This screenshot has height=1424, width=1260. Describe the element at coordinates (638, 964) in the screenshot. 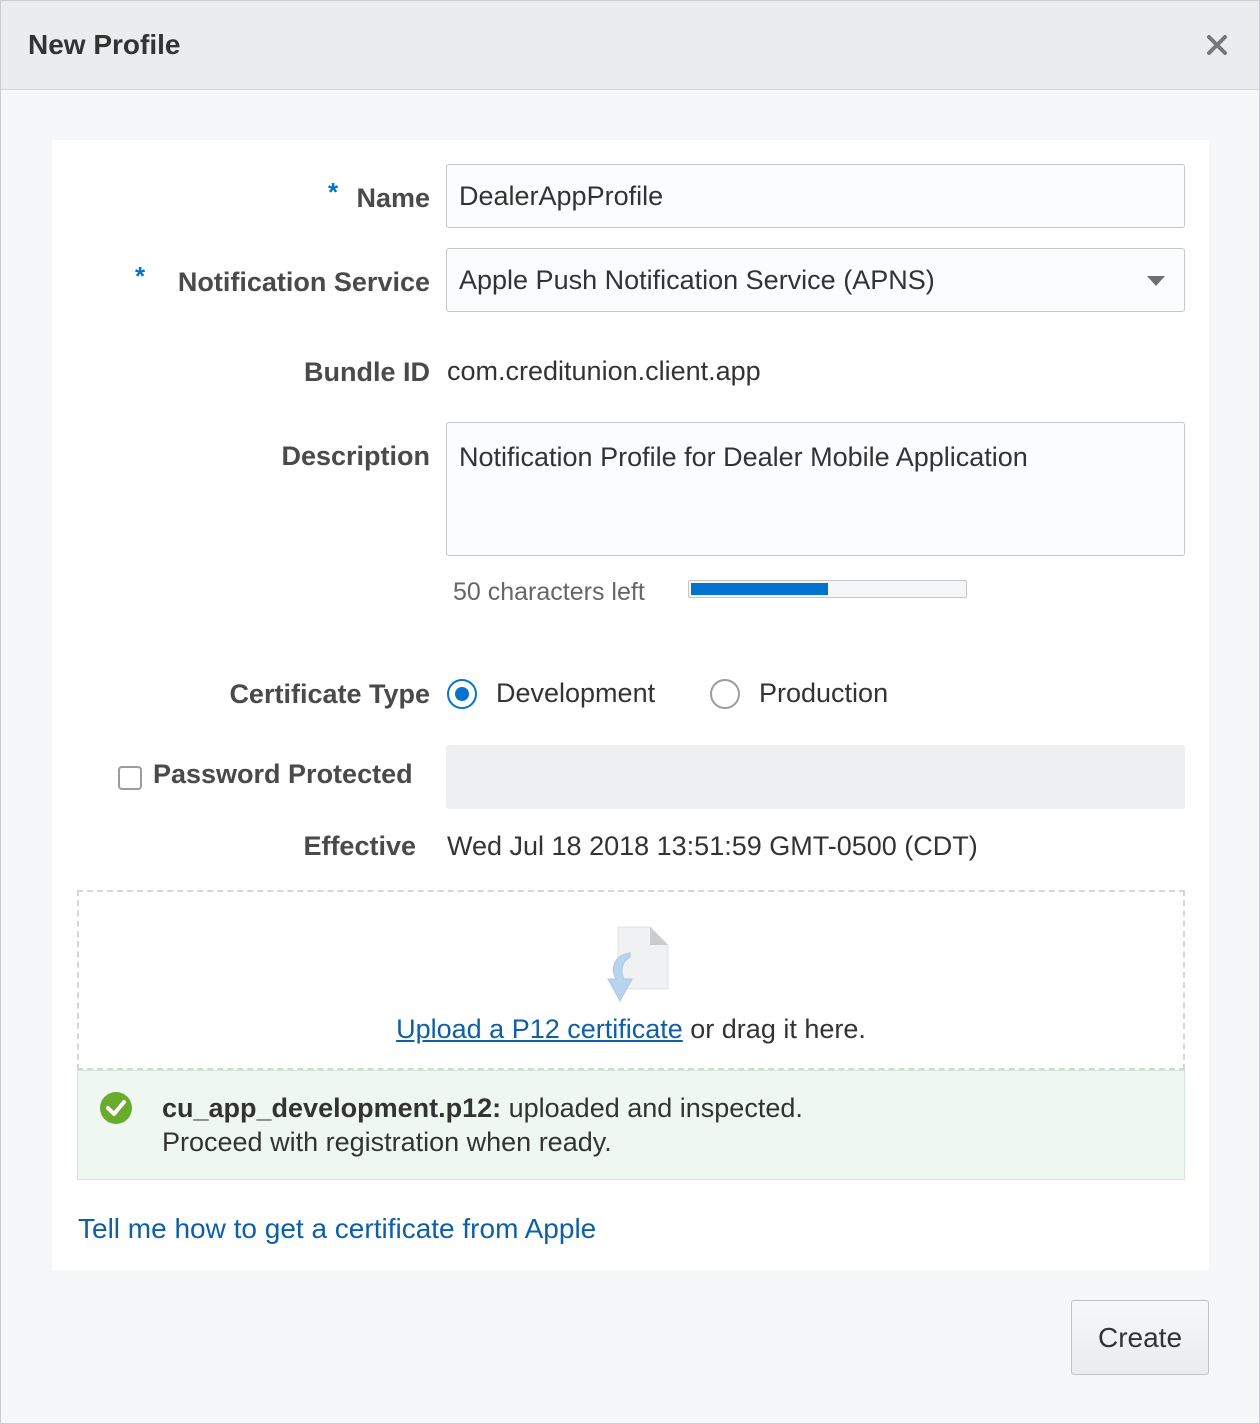

I see `upload-file-icon` at that location.